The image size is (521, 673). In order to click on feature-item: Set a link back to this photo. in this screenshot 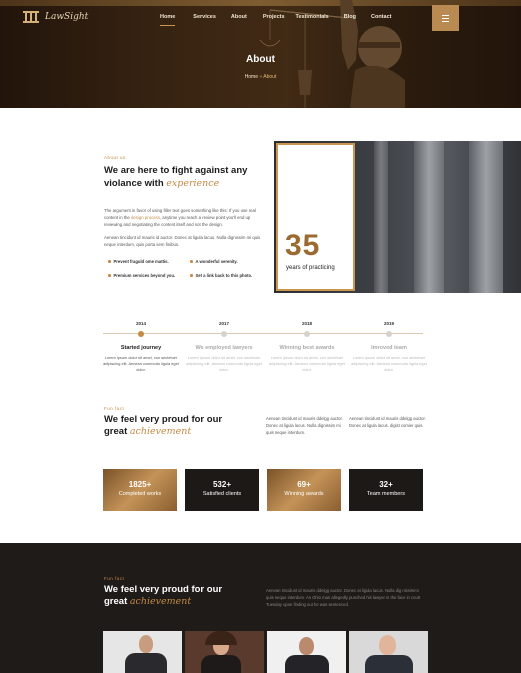, I will do `click(231, 275)`.